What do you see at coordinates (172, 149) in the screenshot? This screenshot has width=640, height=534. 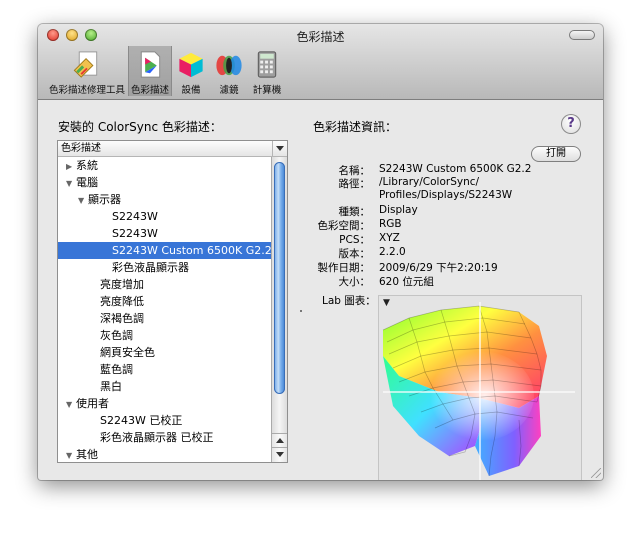 I see `list-sort-dropdown: 色彩描述` at bounding box center [172, 149].